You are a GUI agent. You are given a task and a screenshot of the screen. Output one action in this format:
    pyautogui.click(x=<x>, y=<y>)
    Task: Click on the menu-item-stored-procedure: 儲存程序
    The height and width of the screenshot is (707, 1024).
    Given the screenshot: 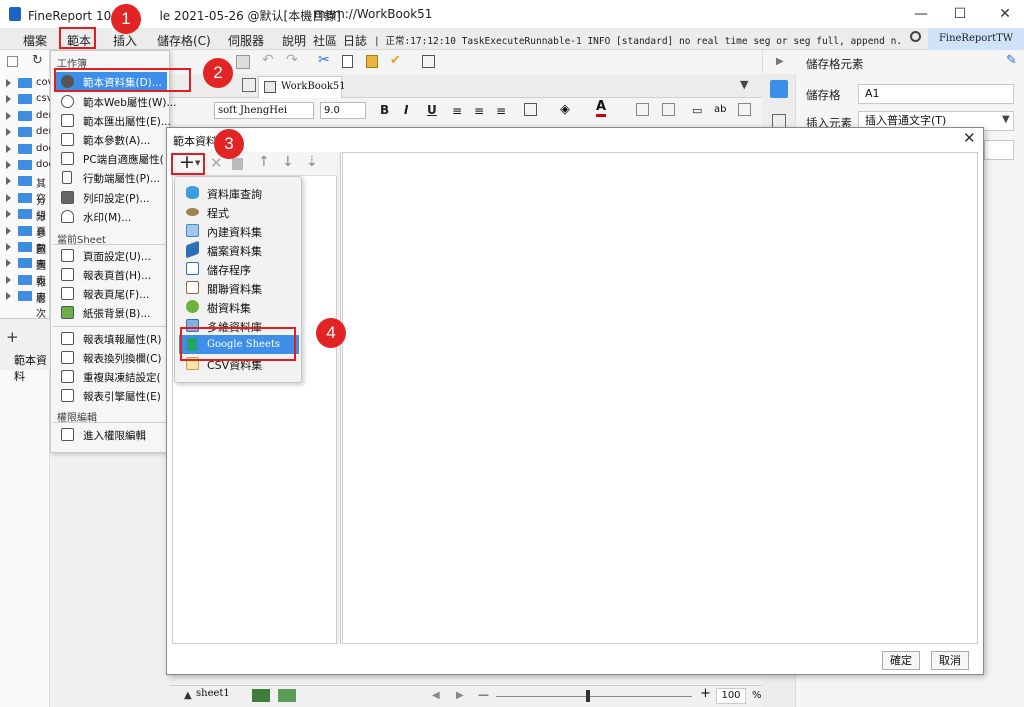 What is the action you would take?
    pyautogui.click(x=239, y=268)
    